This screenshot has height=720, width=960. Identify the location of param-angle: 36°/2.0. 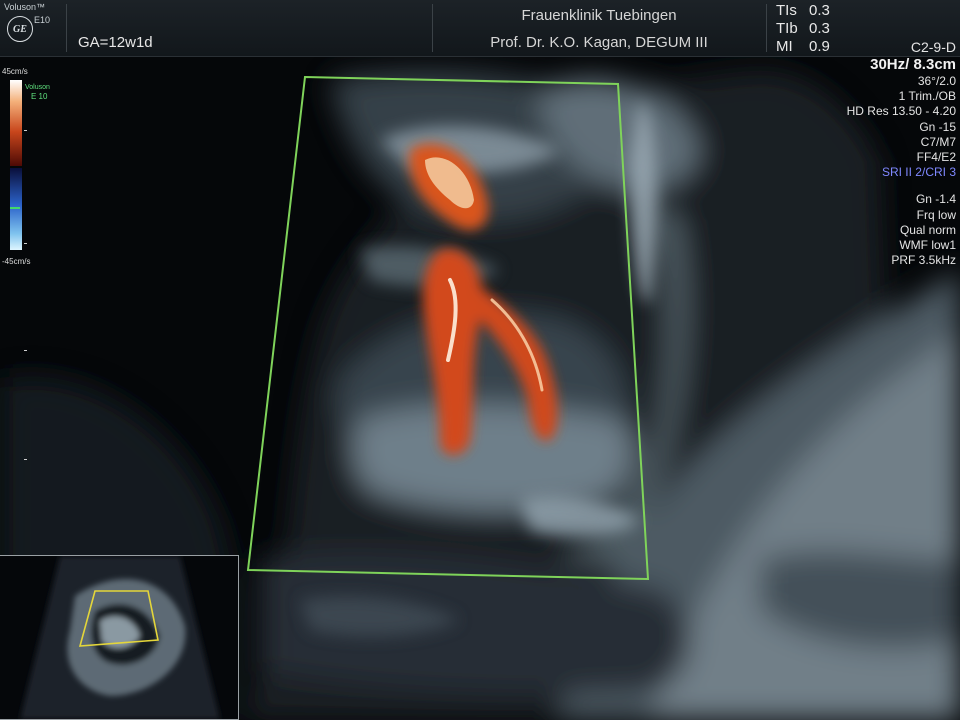
(936, 81).